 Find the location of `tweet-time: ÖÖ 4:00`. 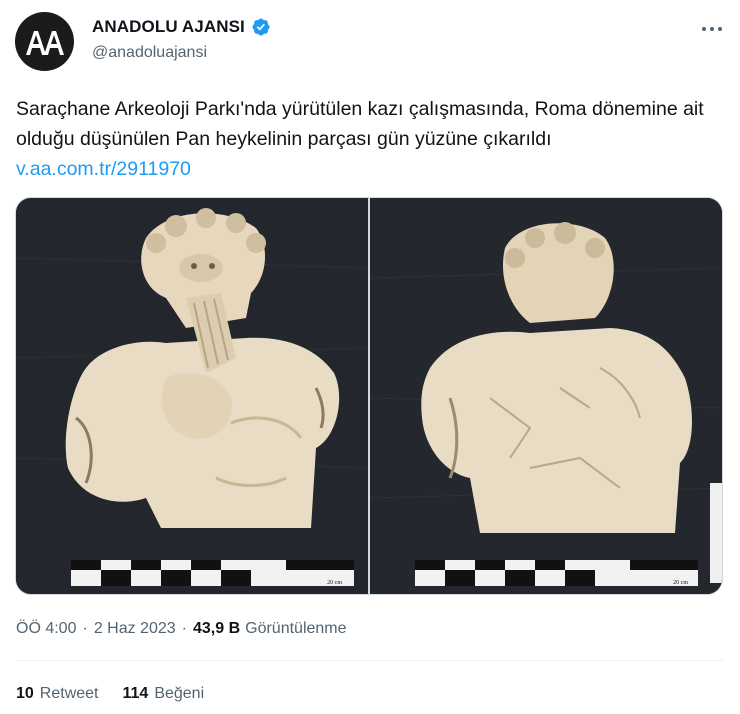

tweet-time: ÖÖ 4:00 is located at coordinates (46, 629).